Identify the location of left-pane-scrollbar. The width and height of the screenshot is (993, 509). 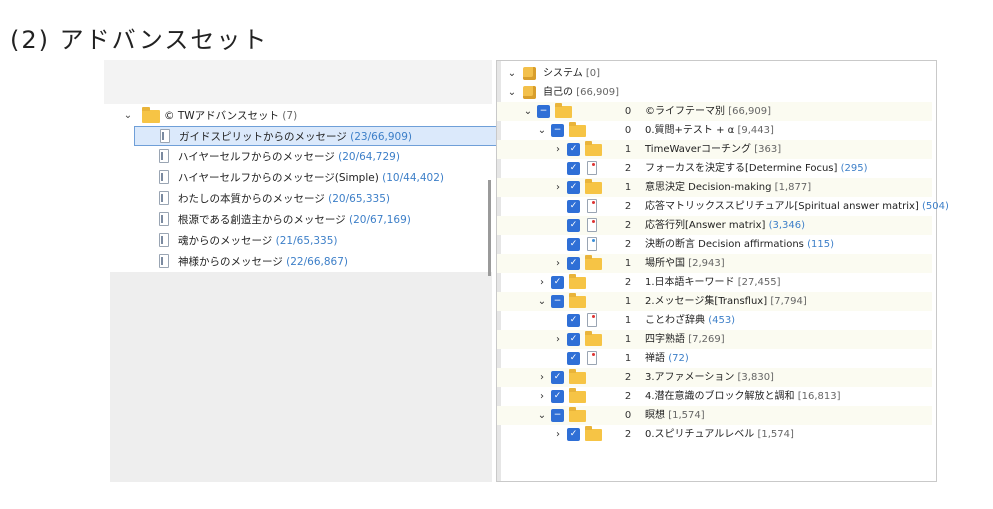
(489, 228).